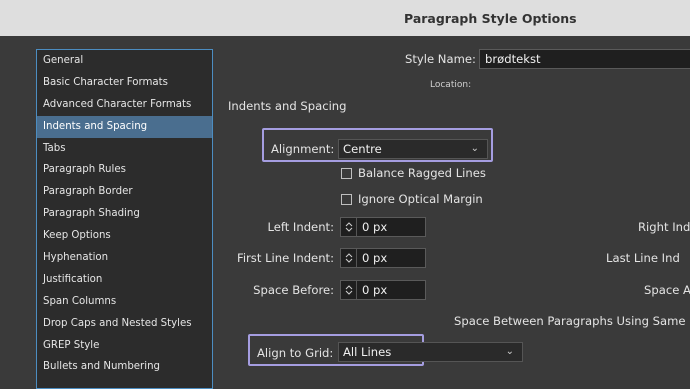  What do you see at coordinates (124, 149) in the screenshot?
I see `sidebar-item: Tabs` at bounding box center [124, 149].